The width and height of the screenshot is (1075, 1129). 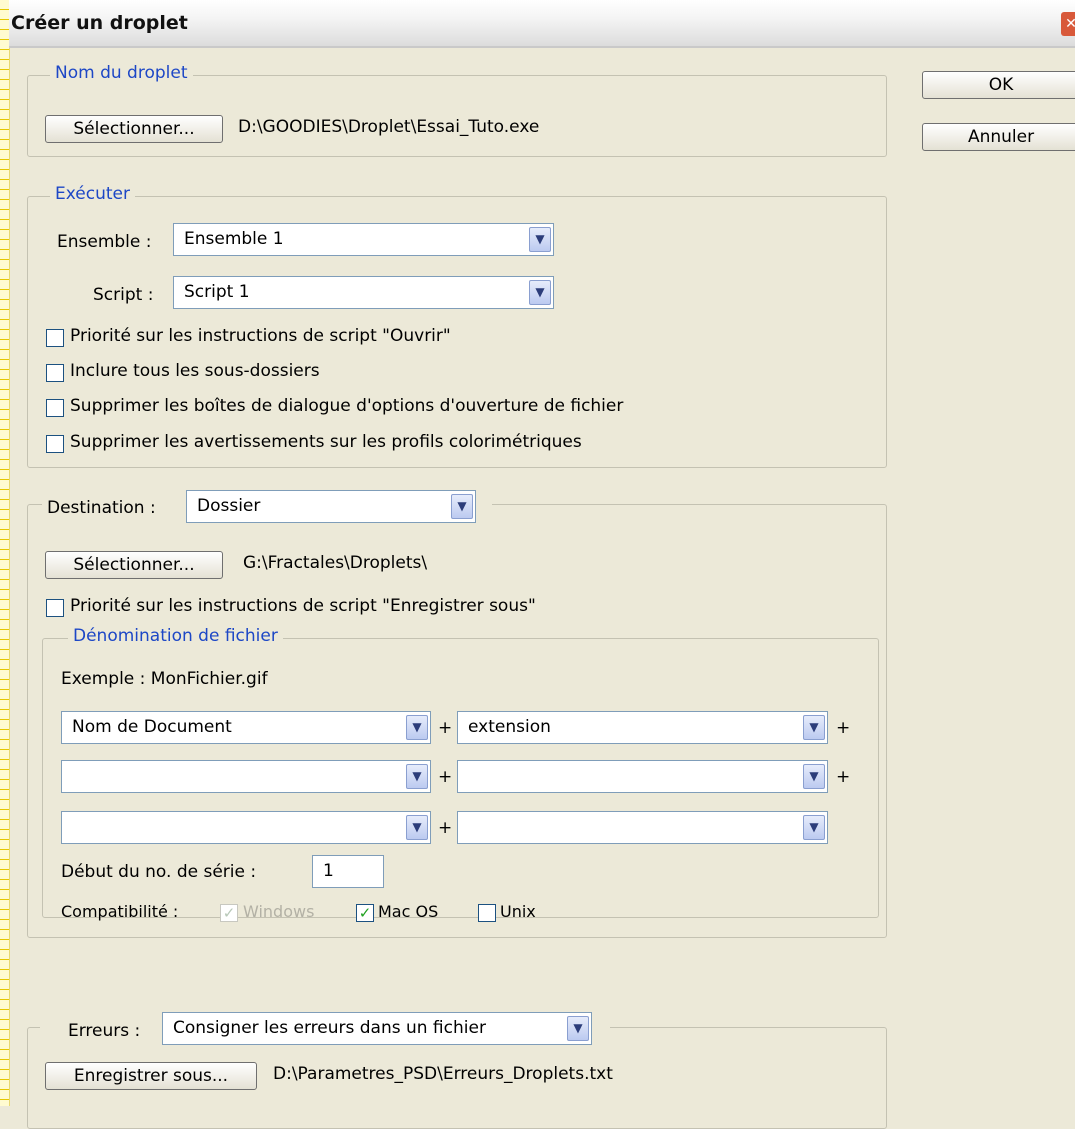 What do you see at coordinates (175, 636) in the screenshot?
I see `file-naming-legend: Dénomination de fichier` at bounding box center [175, 636].